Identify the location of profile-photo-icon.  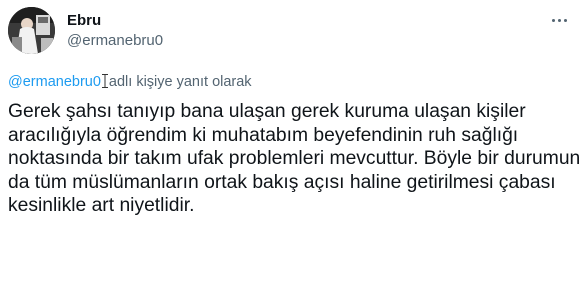
(31, 30).